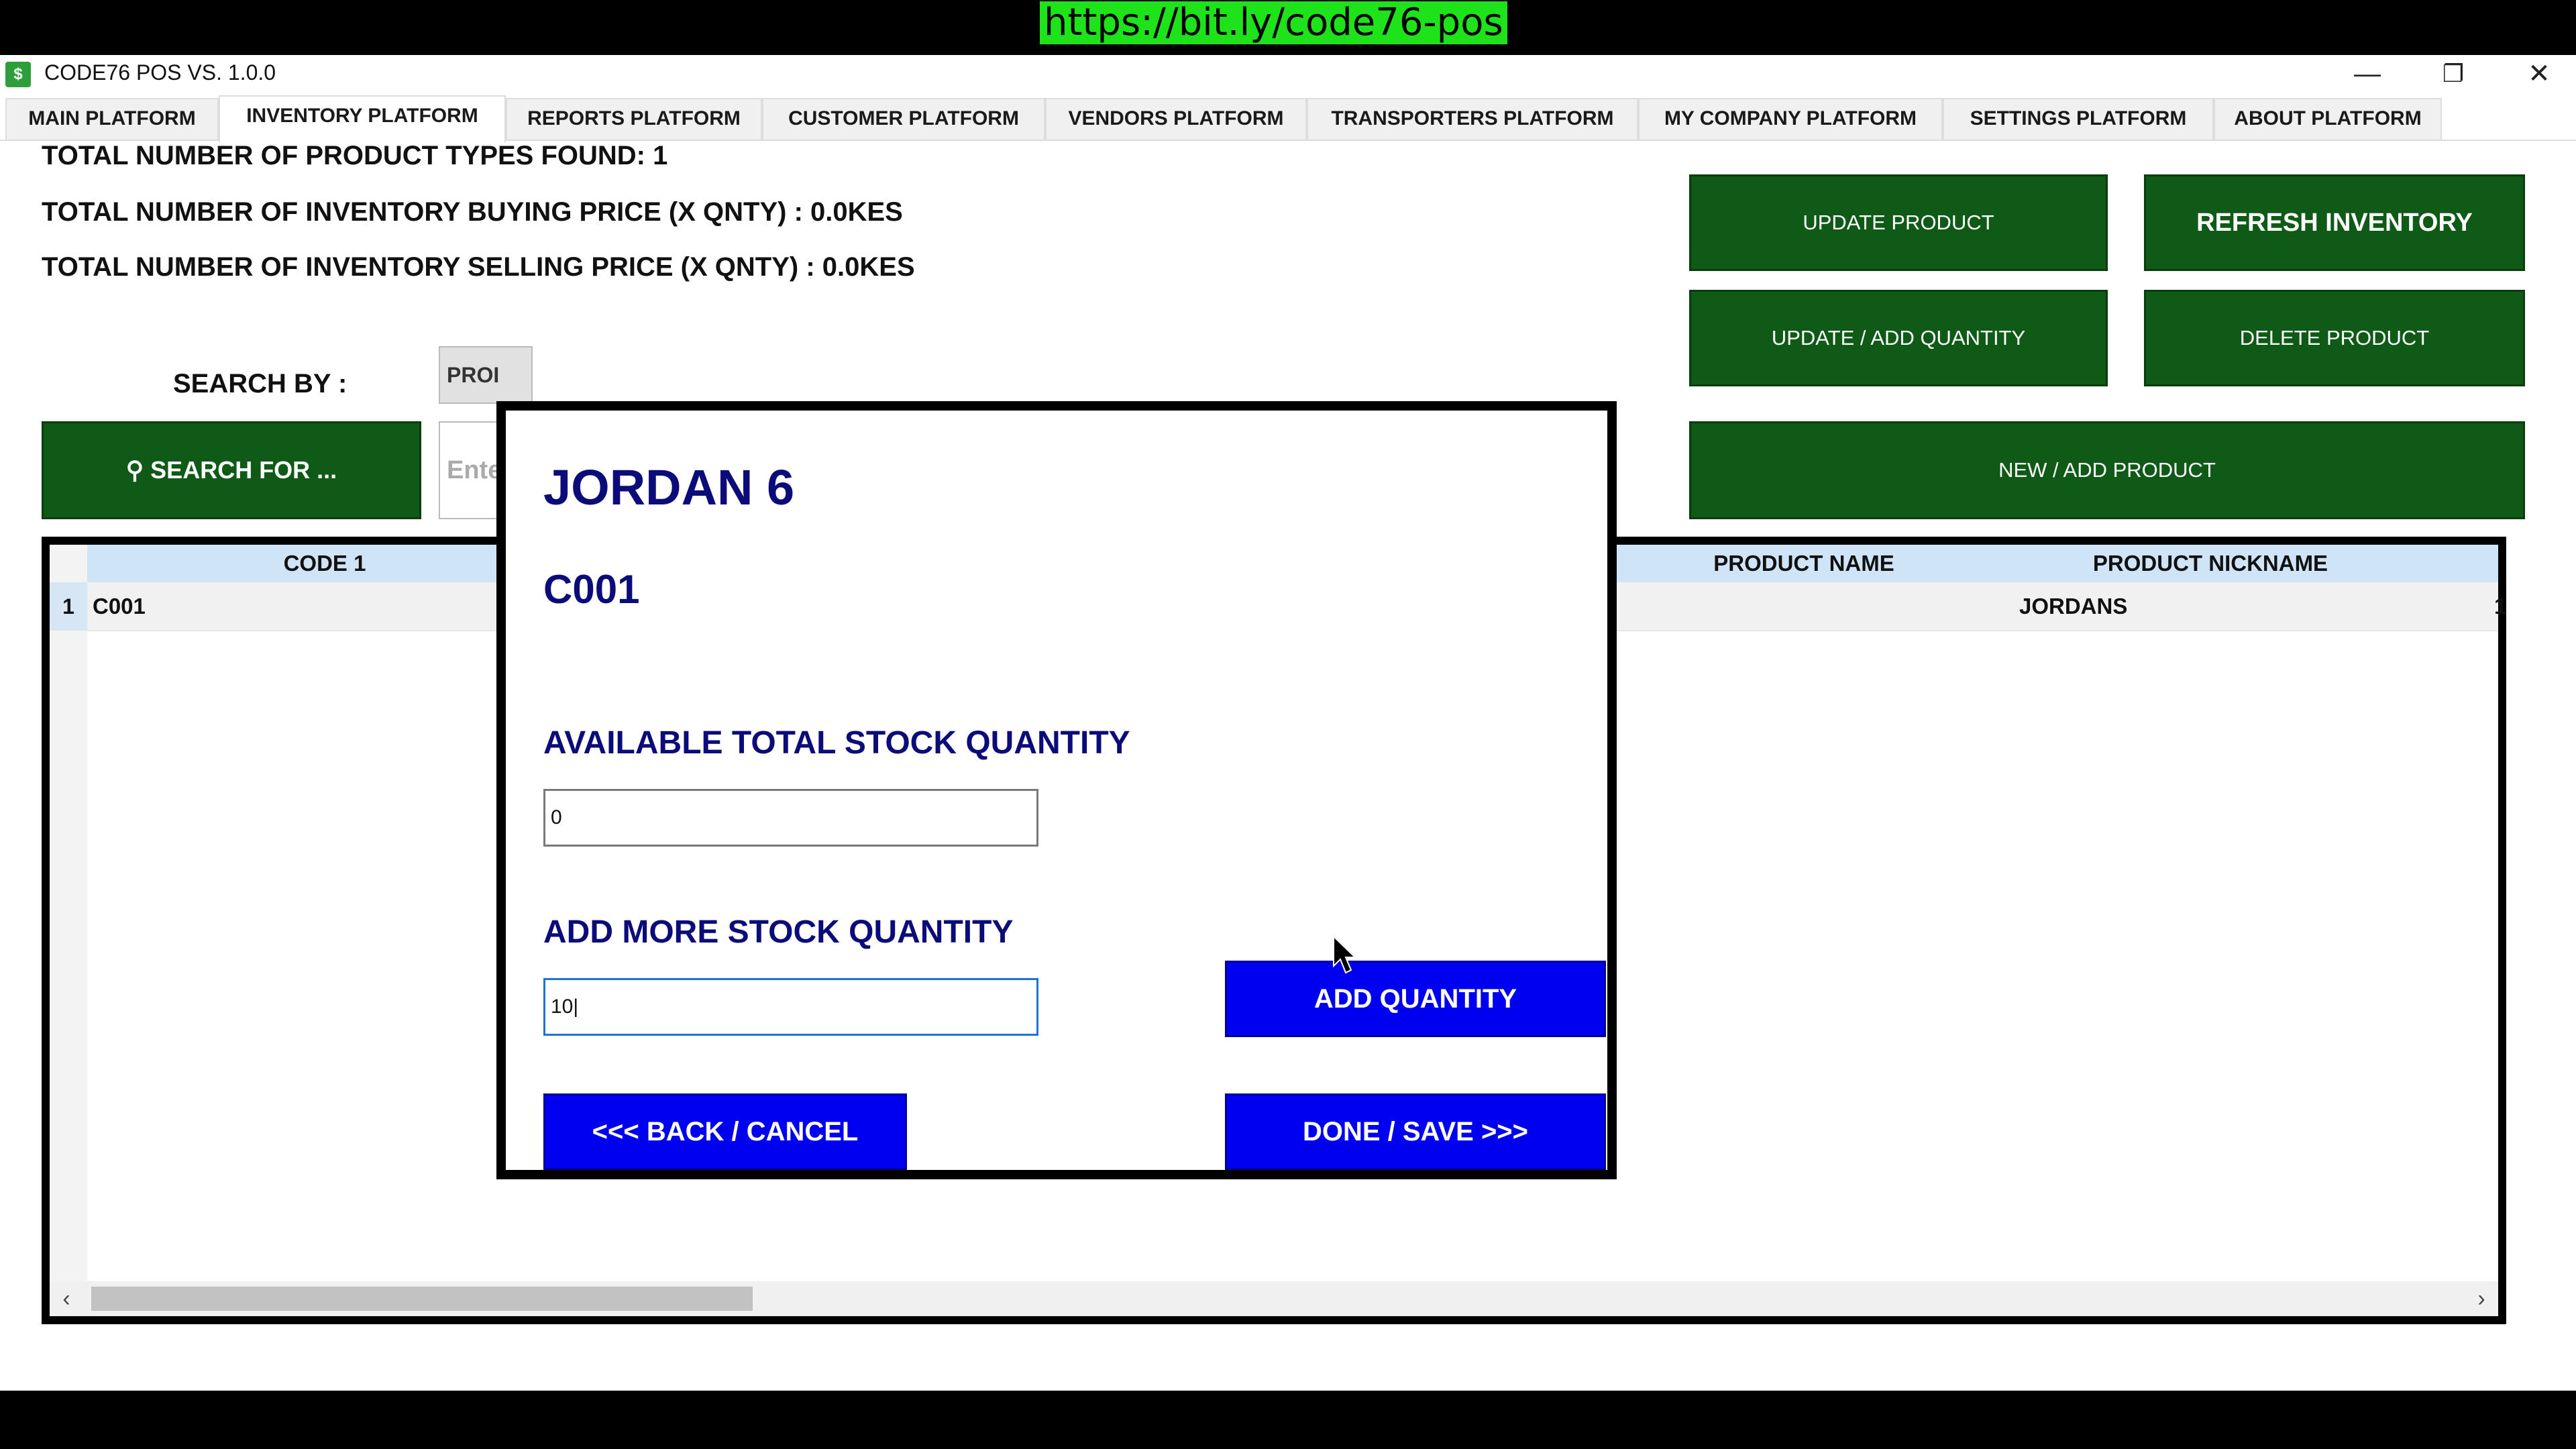  I want to click on text-caret: |, so click(576, 1007).